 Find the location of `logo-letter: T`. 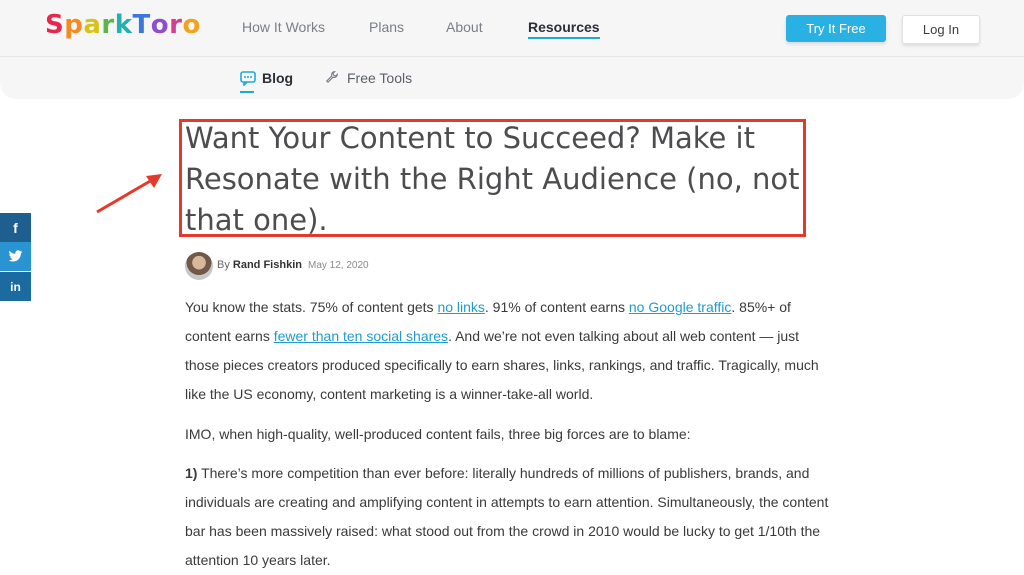

logo-letter: T is located at coordinates (141, 25).